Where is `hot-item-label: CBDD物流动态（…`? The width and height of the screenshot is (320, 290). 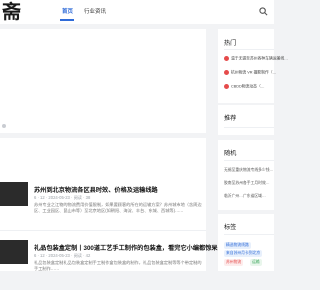
hot-item-label: CBDD物流动态（… is located at coordinates (248, 86).